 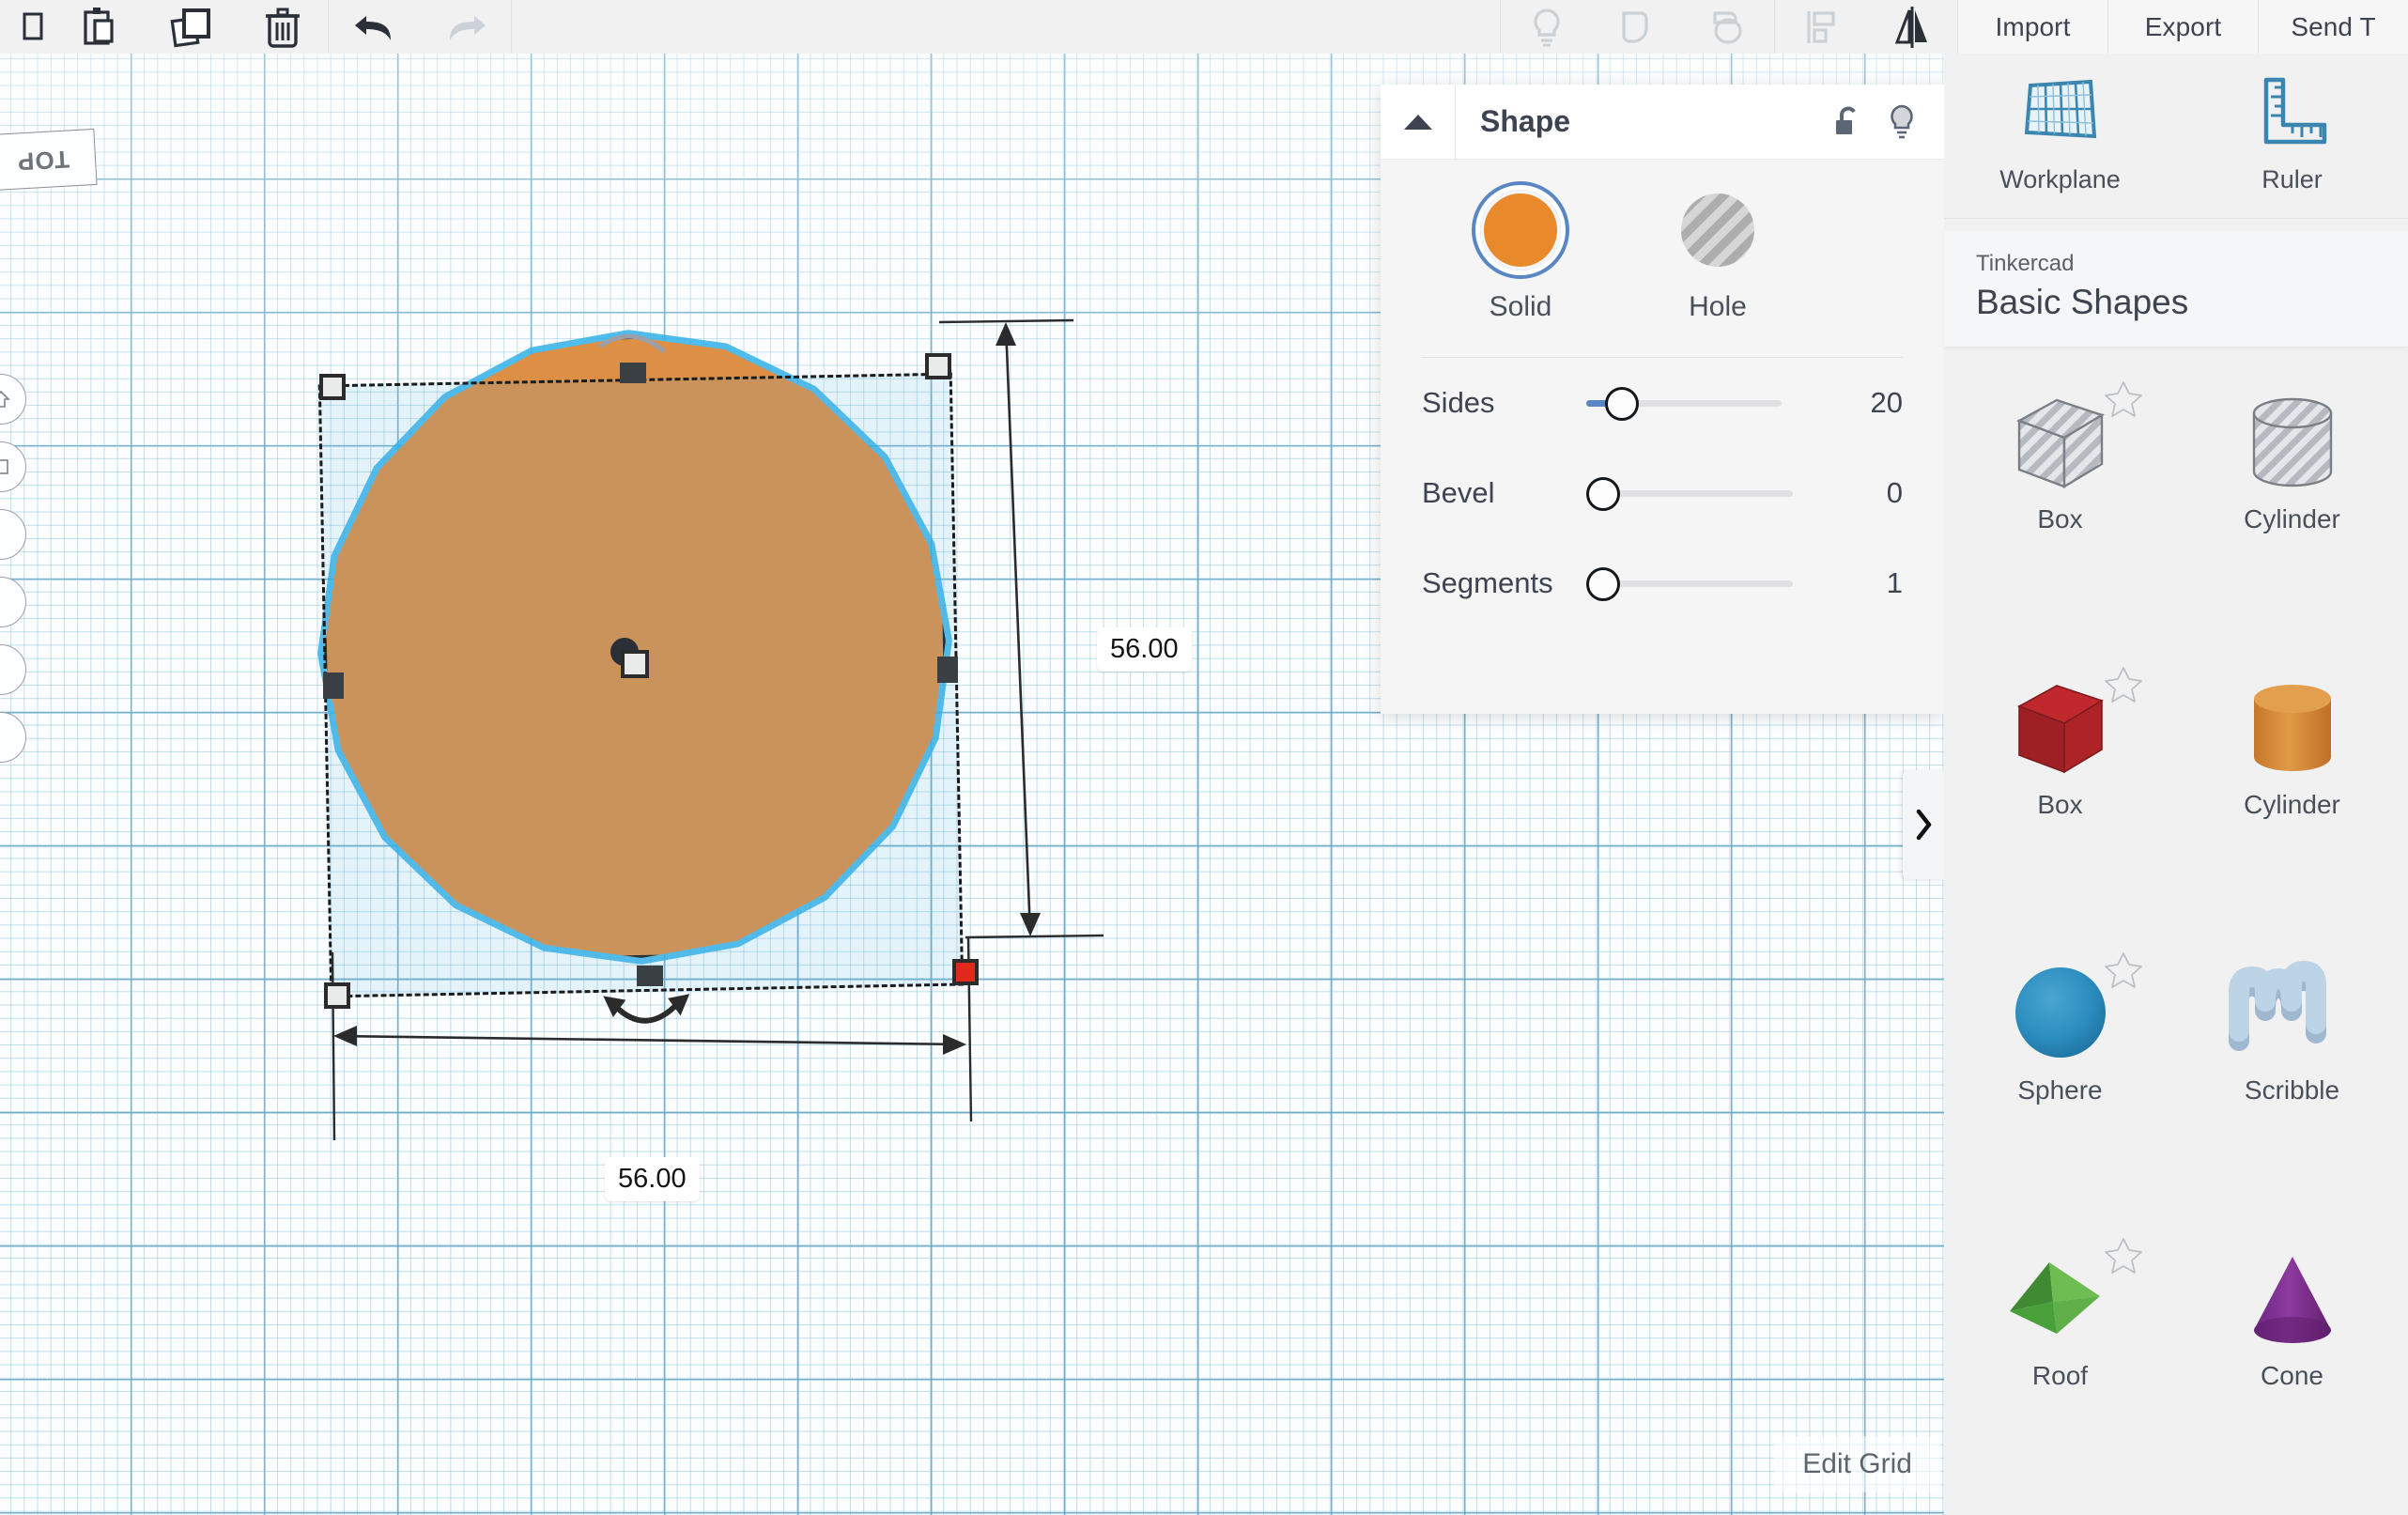 What do you see at coordinates (2292, 1375) in the screenshot?
I see `cone-label: Cone` at bounding box center [2292, 1375].